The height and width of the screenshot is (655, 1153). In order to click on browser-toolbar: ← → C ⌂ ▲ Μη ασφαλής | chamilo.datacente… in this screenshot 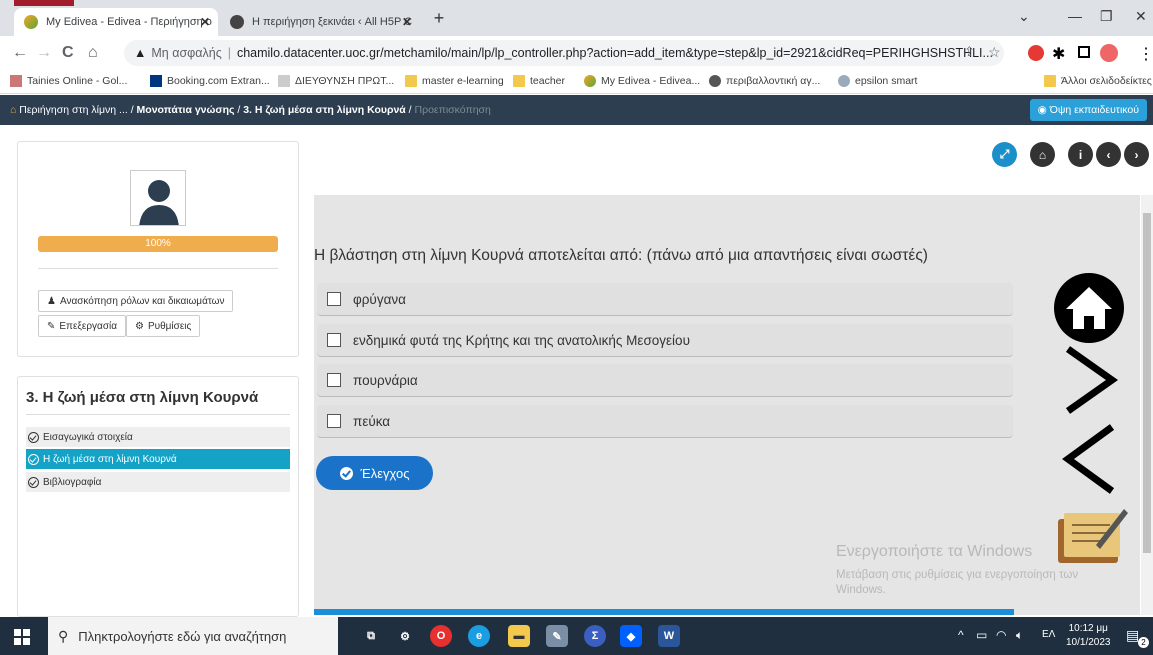, I will do `click(576, 53)`.